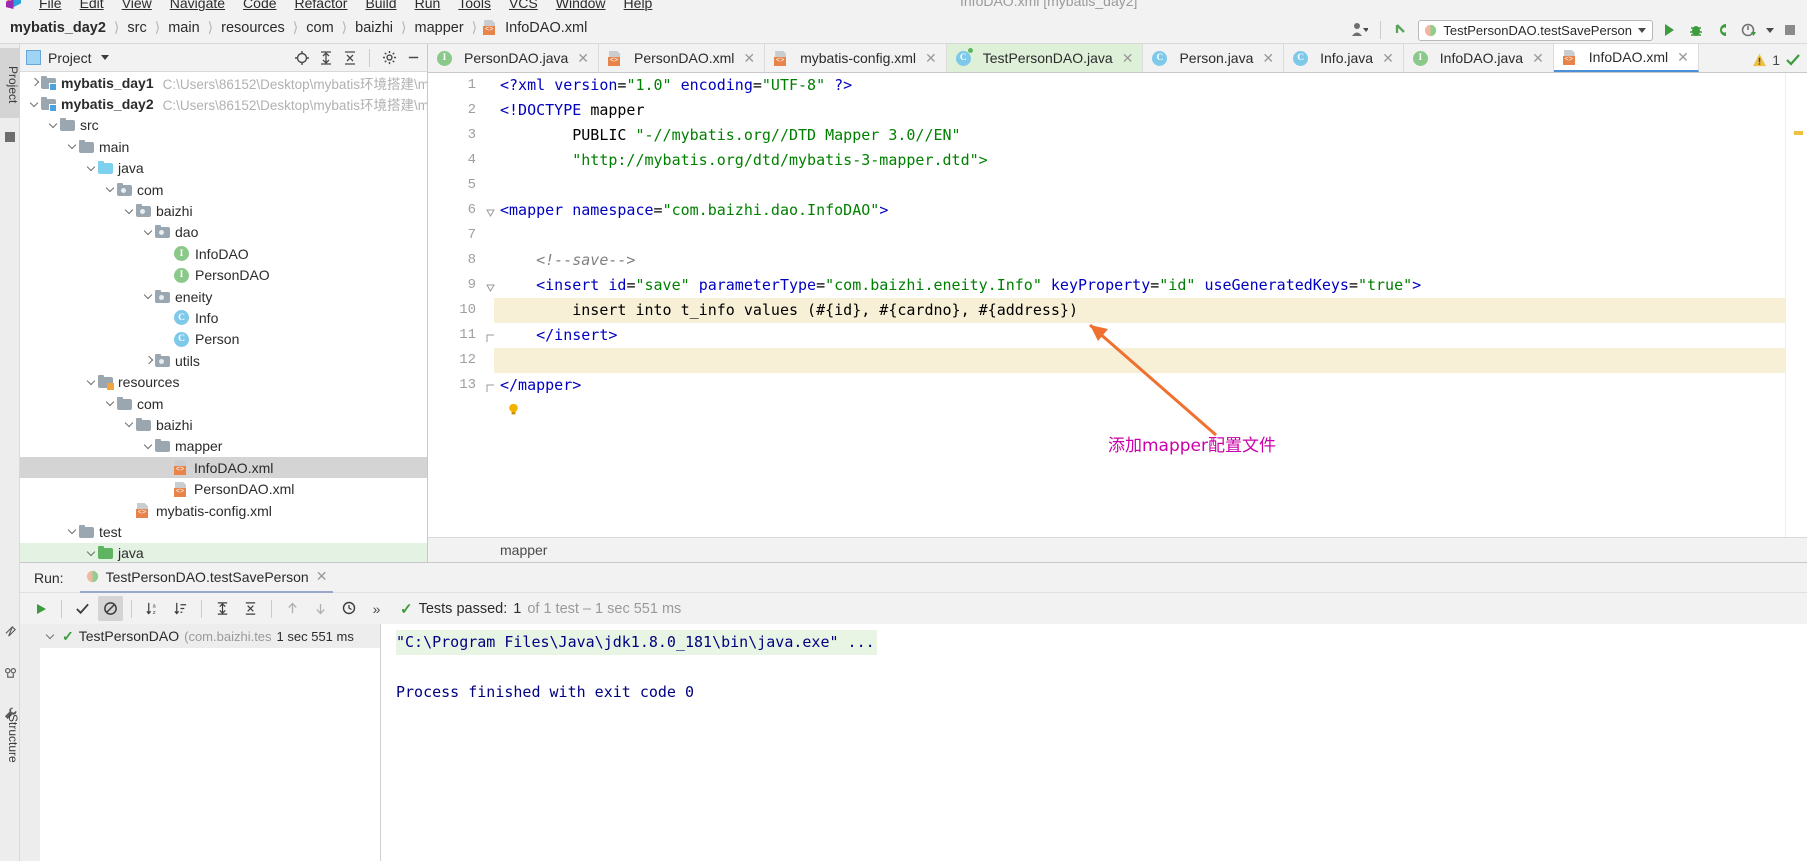 Image resolution: width=1807 pixels, height=861 pixels. I want to click on editor-tab-testpersondao-java: C TestPersonDAO.java ✕, so click(1045, 58).